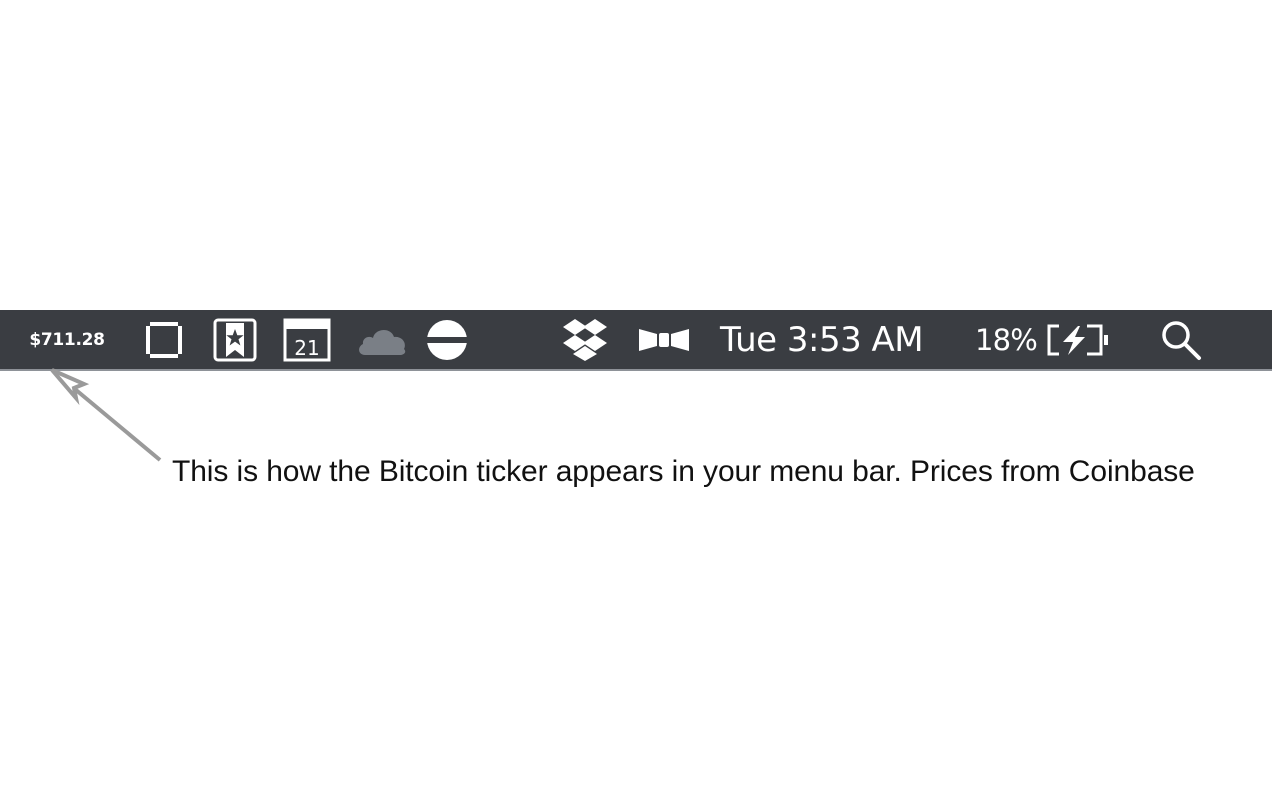 Image resolution: width=1280 pixels, height=800 pixels. What do you see at coordinates (1078, 339) in the screenshot?
I see `battery-charging-icon` at bounding box center [1078, 339].